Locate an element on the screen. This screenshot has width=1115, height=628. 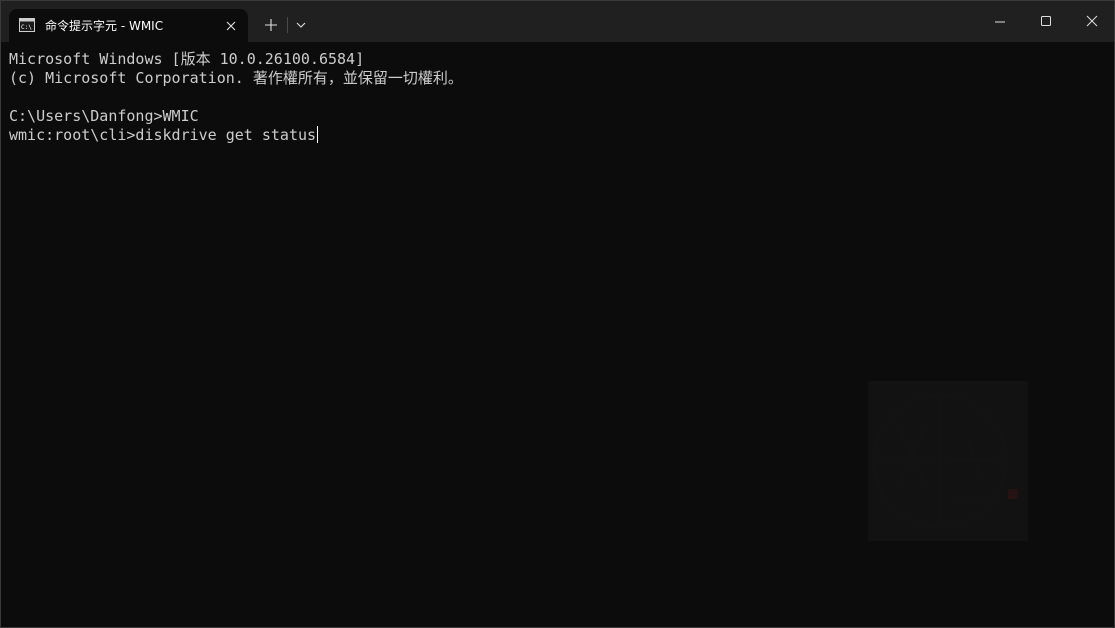
console-line-version: Microsoft Windows [版本 10.0.26100.6584] is located at coordinates (187, 59).